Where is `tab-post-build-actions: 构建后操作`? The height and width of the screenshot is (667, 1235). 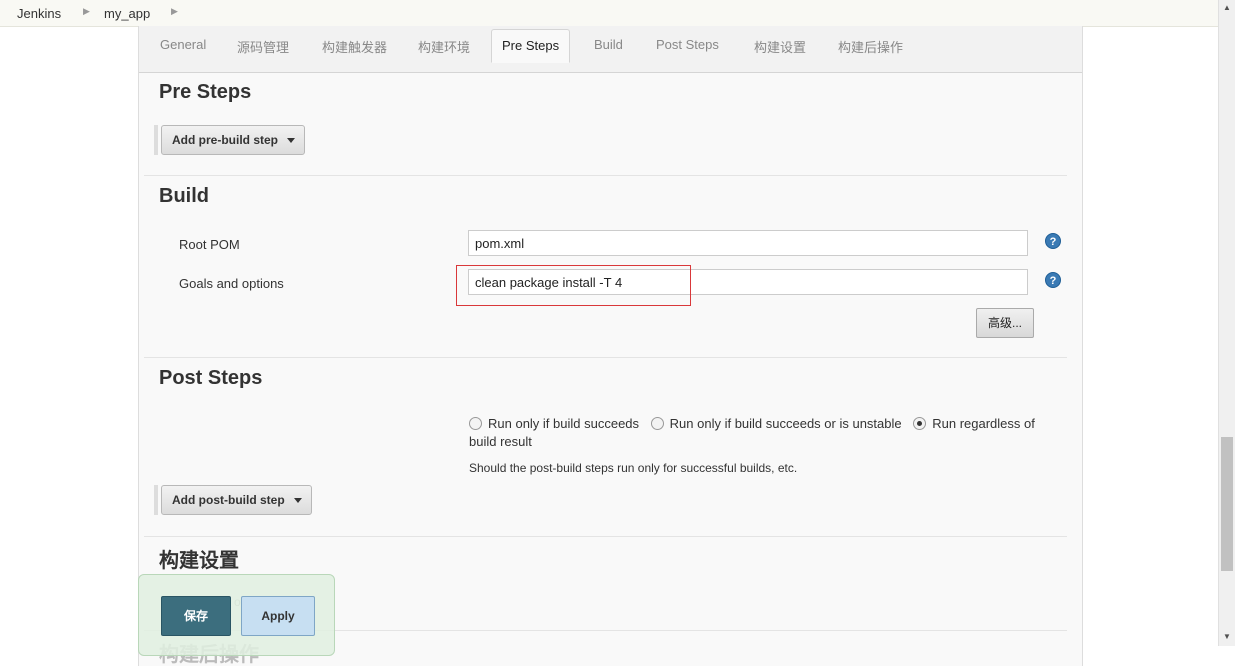
tab-post-build-actions: 构建后操作 is located at coordinates (870, 46).